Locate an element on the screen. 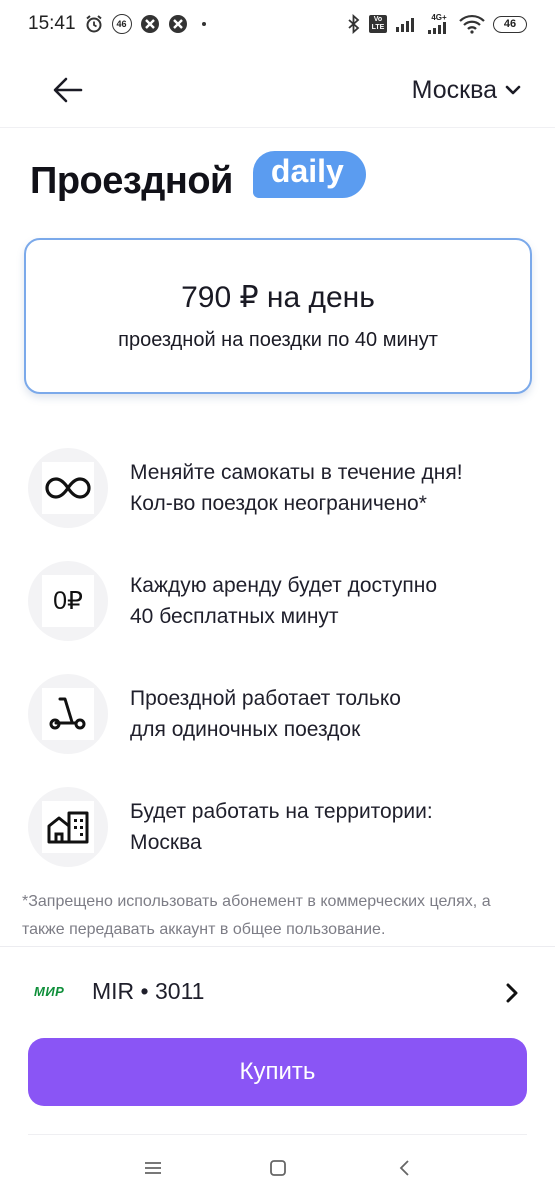 The height and width of the screenshot is (1200, 555). battery-level: 46 is located at coordinates (510, 24).